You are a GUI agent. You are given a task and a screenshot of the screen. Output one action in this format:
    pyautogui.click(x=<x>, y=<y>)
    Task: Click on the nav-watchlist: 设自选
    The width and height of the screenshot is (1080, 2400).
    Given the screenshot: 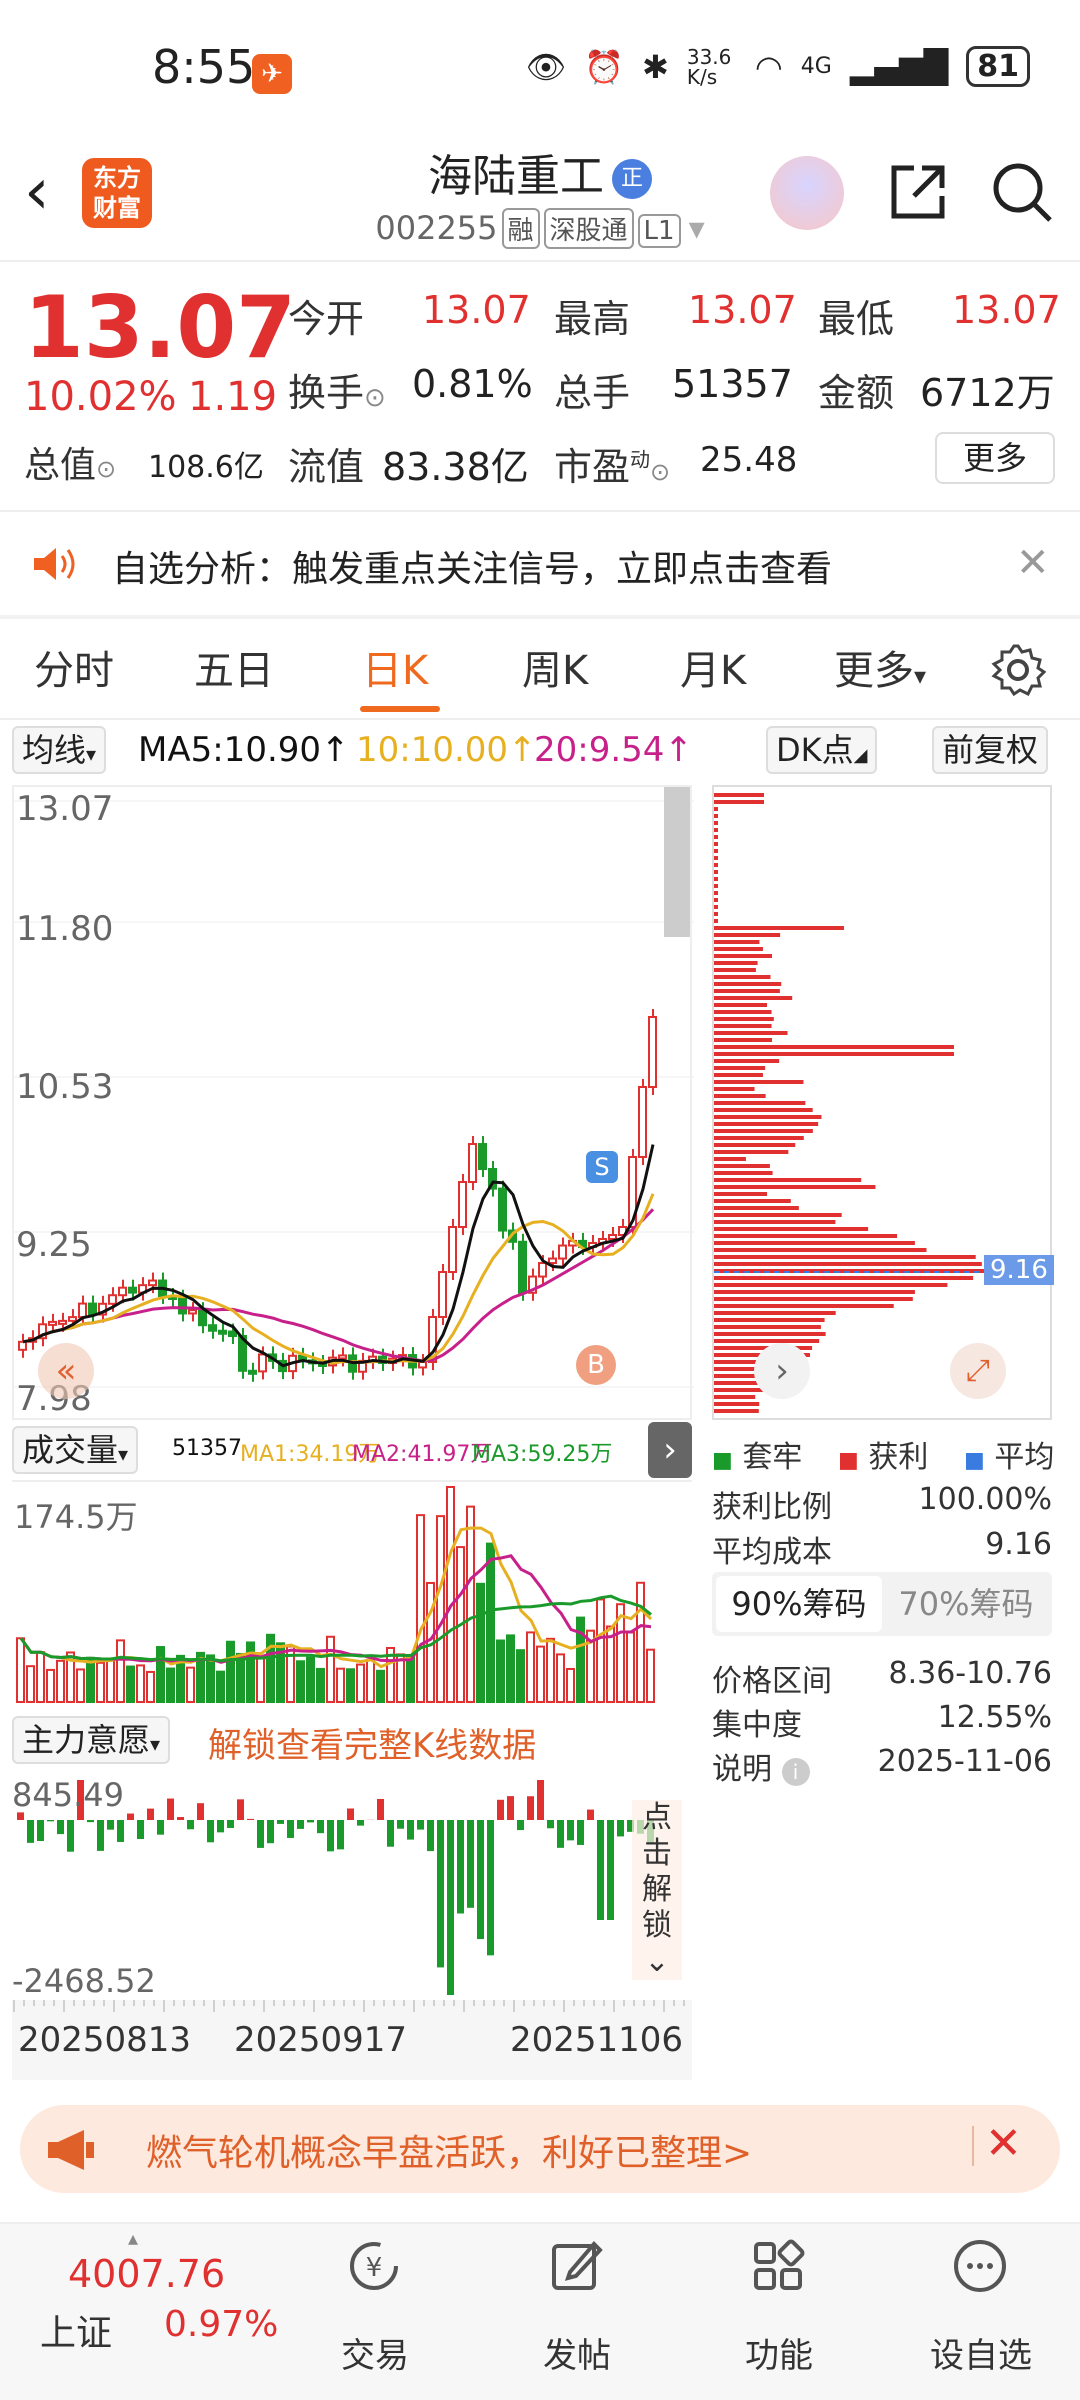 What is the action you would take?
    pyautogui.click(x=981, y=2352)
    